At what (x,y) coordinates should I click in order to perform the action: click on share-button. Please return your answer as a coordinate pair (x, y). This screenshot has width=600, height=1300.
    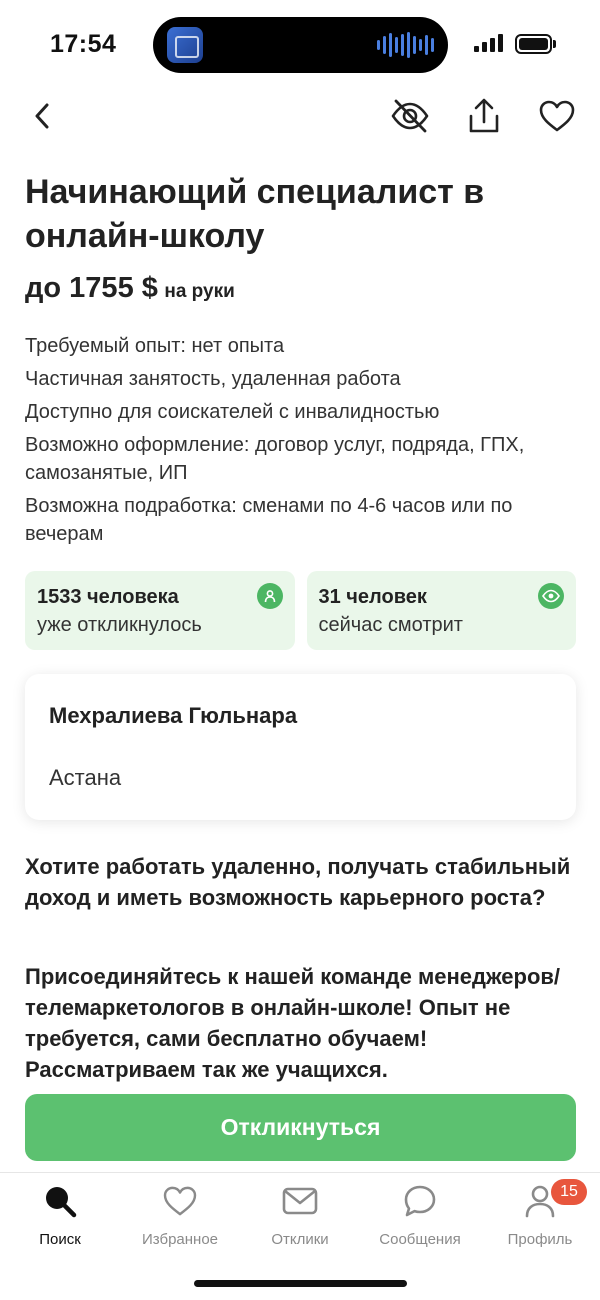
    Looking at the image, I should click on (484, 116).